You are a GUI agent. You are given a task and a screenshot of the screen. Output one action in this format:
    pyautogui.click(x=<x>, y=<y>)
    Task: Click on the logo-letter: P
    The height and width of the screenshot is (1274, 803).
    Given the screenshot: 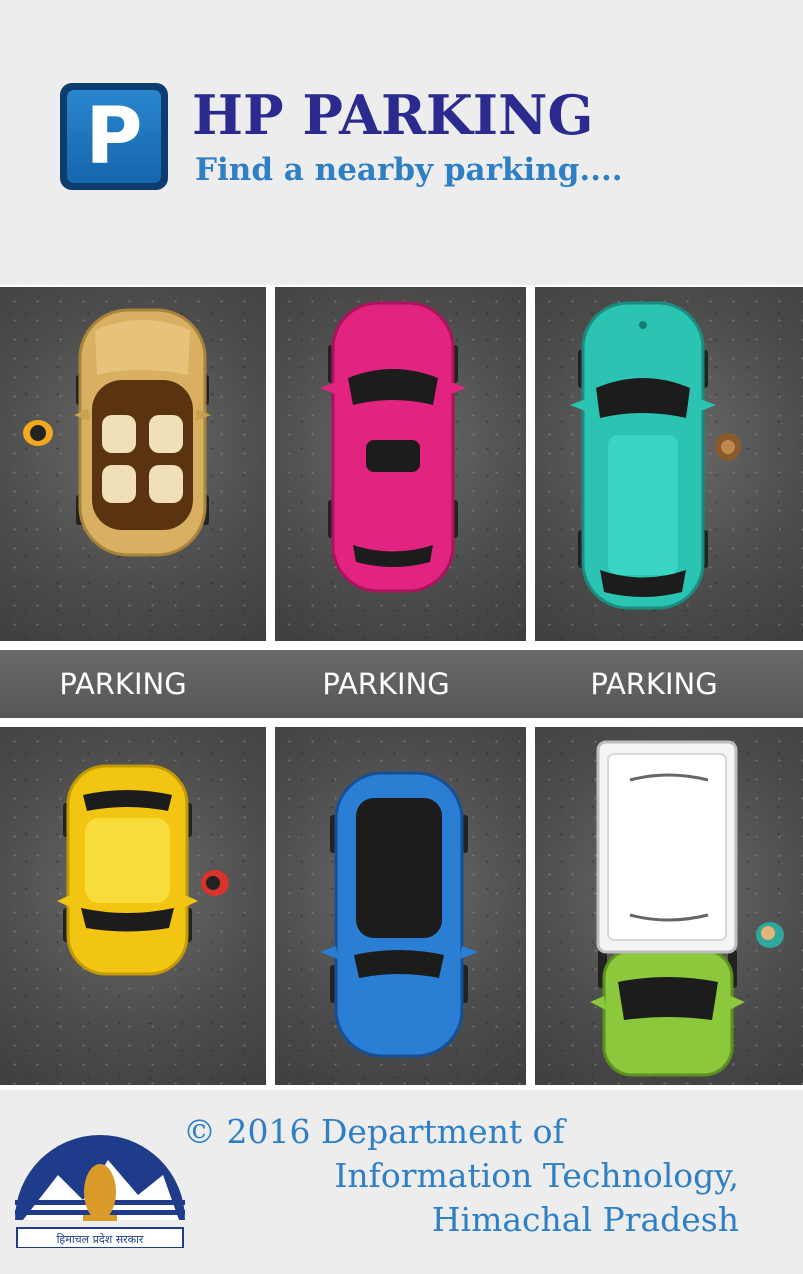 What is the action you would take?
    pyautogui.click(x=114, y=137)
    